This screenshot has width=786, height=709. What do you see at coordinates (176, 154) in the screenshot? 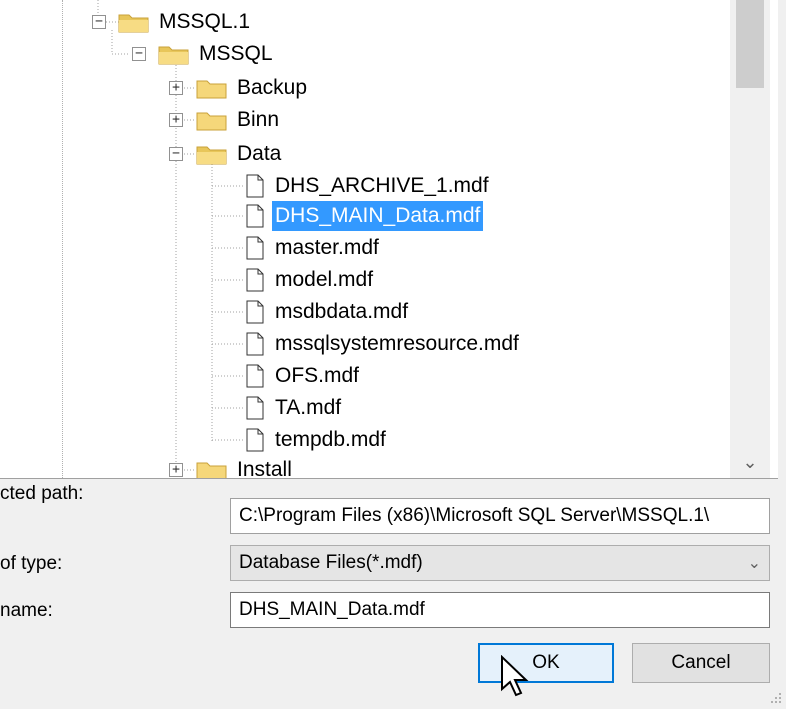
I see `collapse-toggle-data: −` at bounding box center [176, 154].